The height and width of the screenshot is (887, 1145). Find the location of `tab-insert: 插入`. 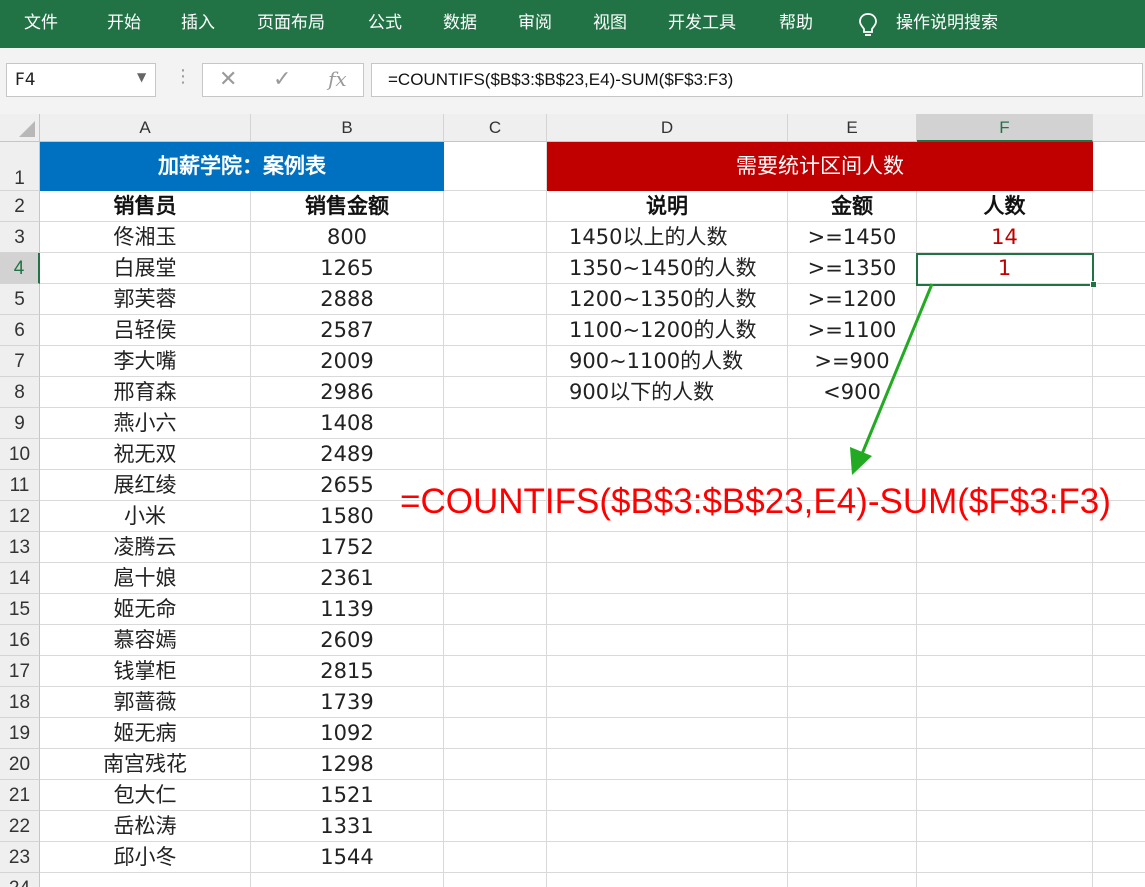

tab-insert: 插入 is located at coordinates (198, 24).